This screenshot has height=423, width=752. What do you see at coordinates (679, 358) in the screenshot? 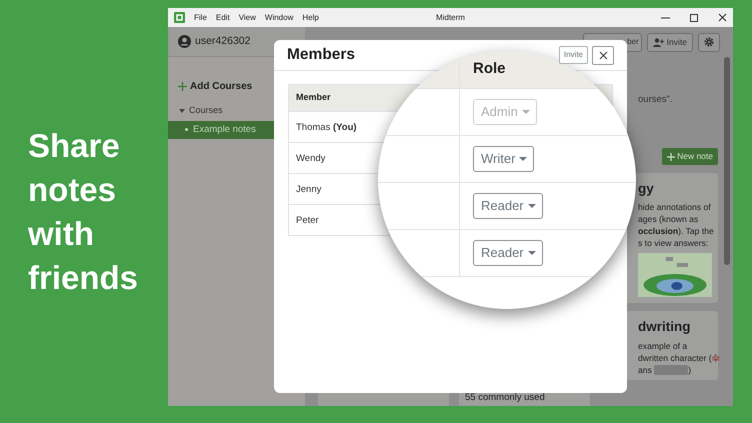
I see `card-text: dwritten character (伞` at bounding box center [679, 358].